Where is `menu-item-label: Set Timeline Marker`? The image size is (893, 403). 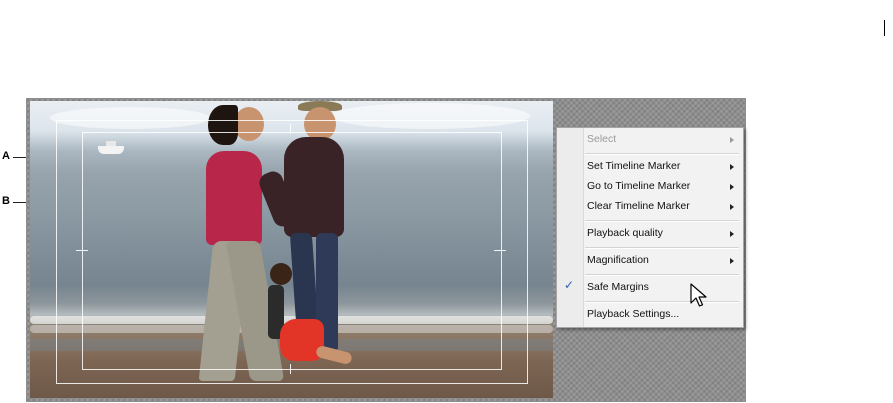 menu-item-label: Set Timeline Marker is located at coordinates (634, 166).